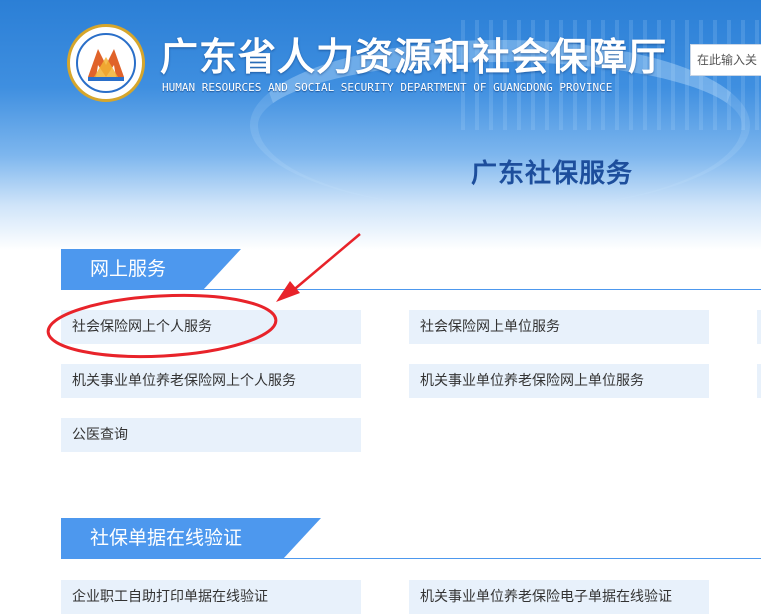 The height and width of the screenshot is (614, 761). I want to click on section-tab-online-services: 网上服务, so click(151, 269).